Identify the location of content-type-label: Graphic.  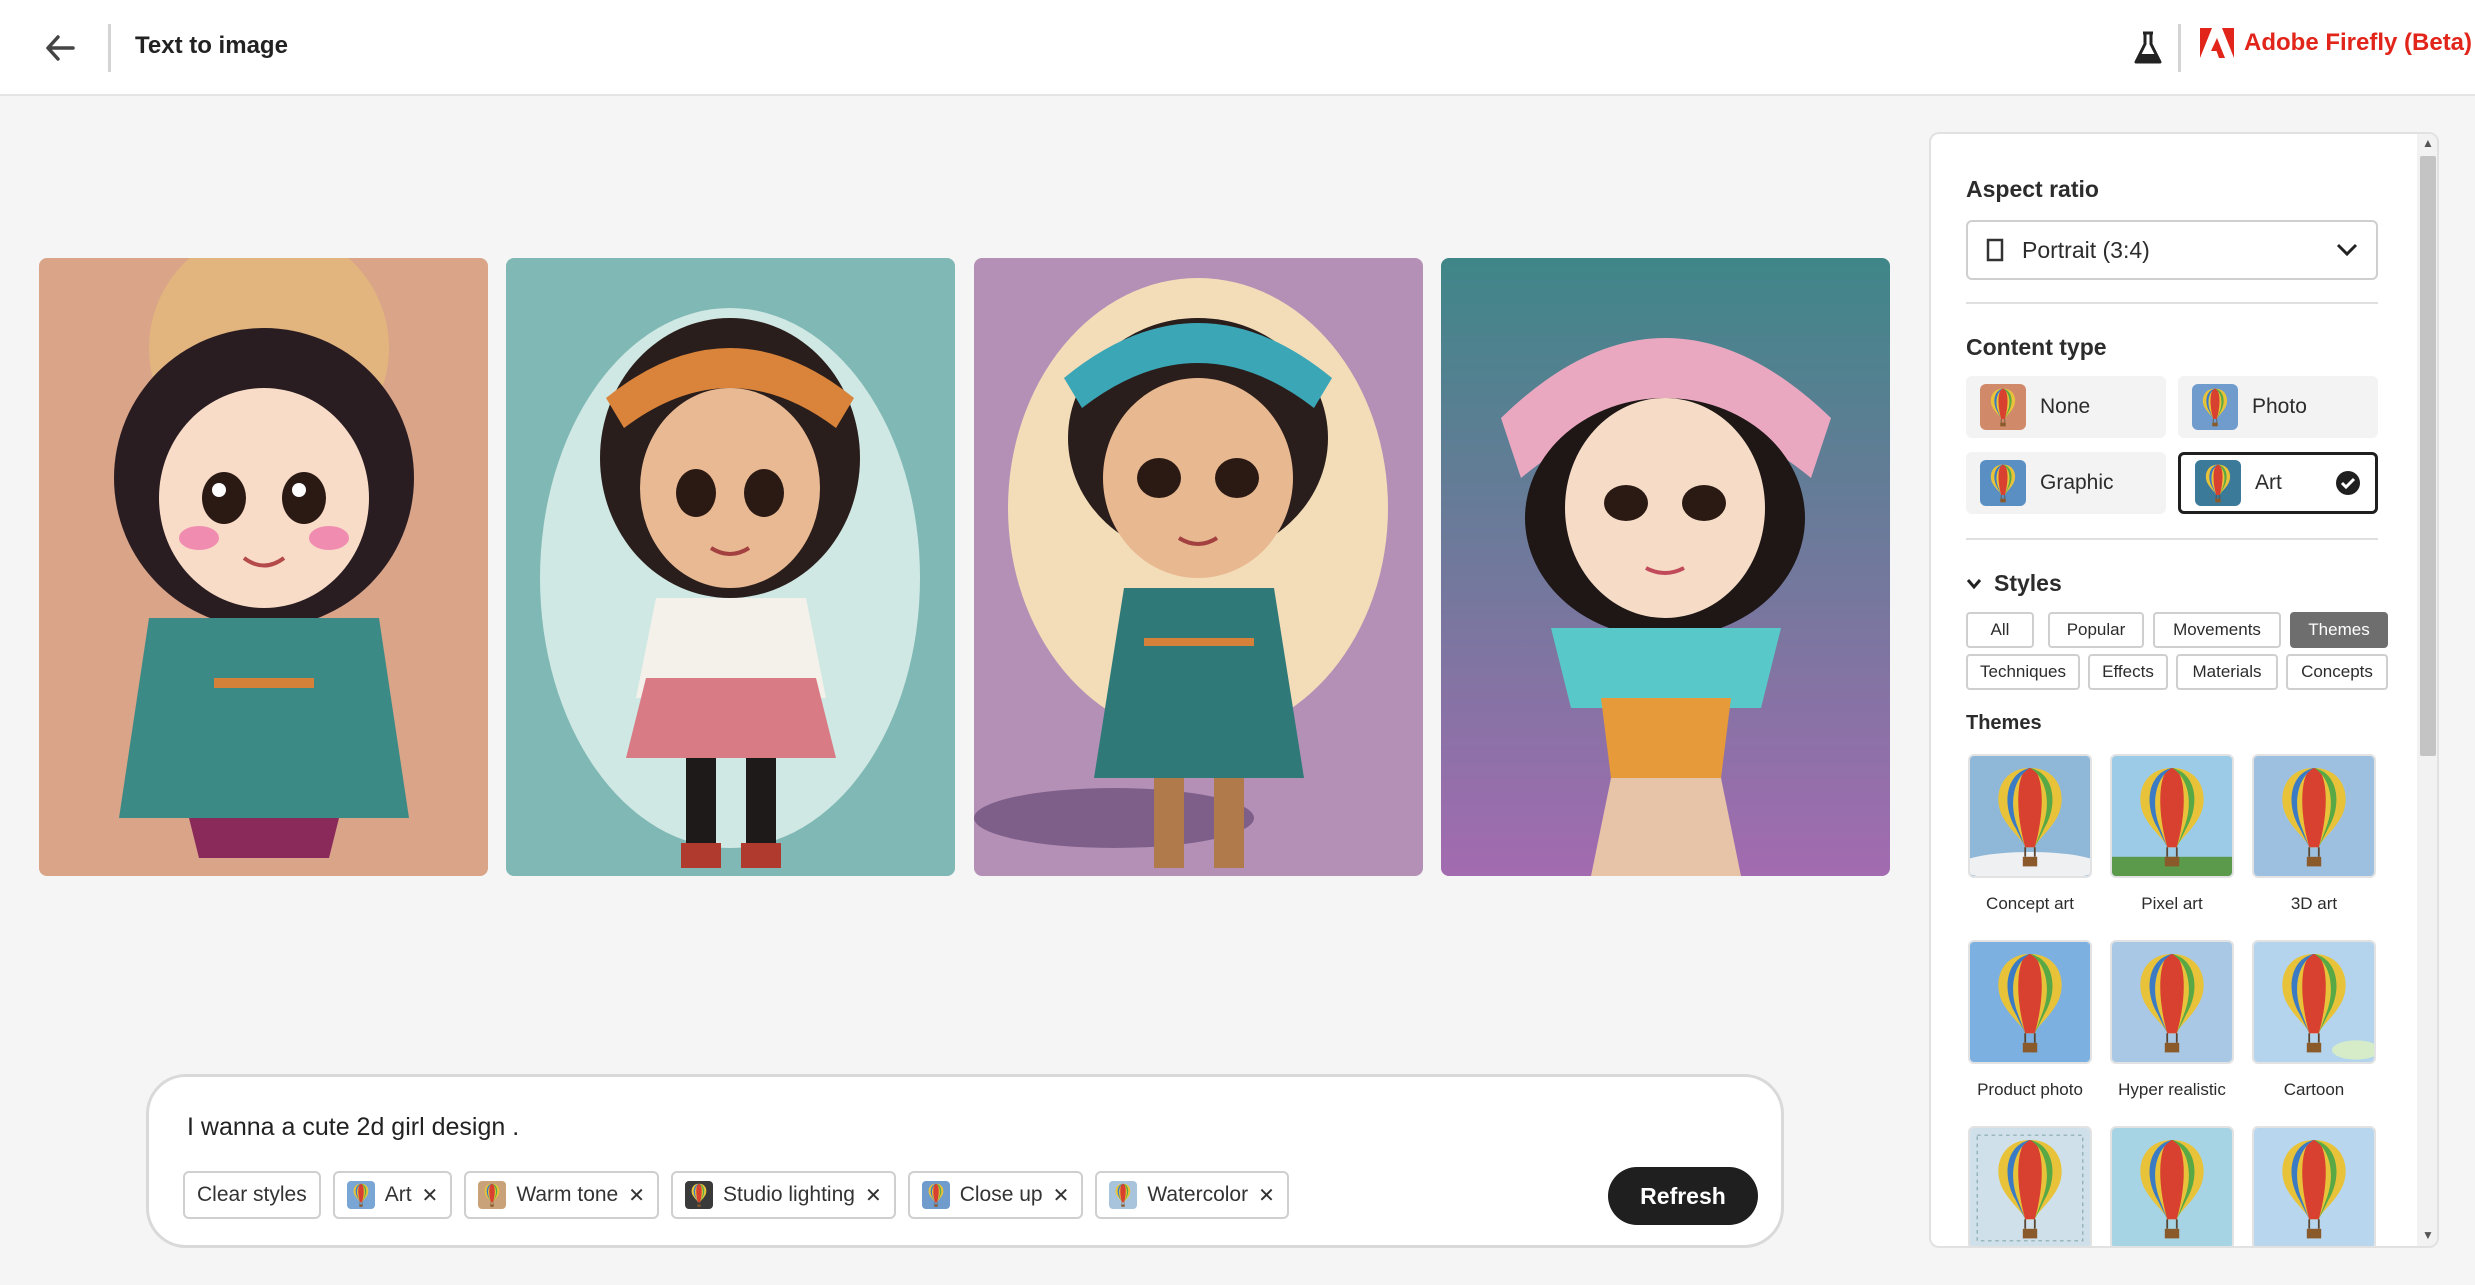
(2077, 482).